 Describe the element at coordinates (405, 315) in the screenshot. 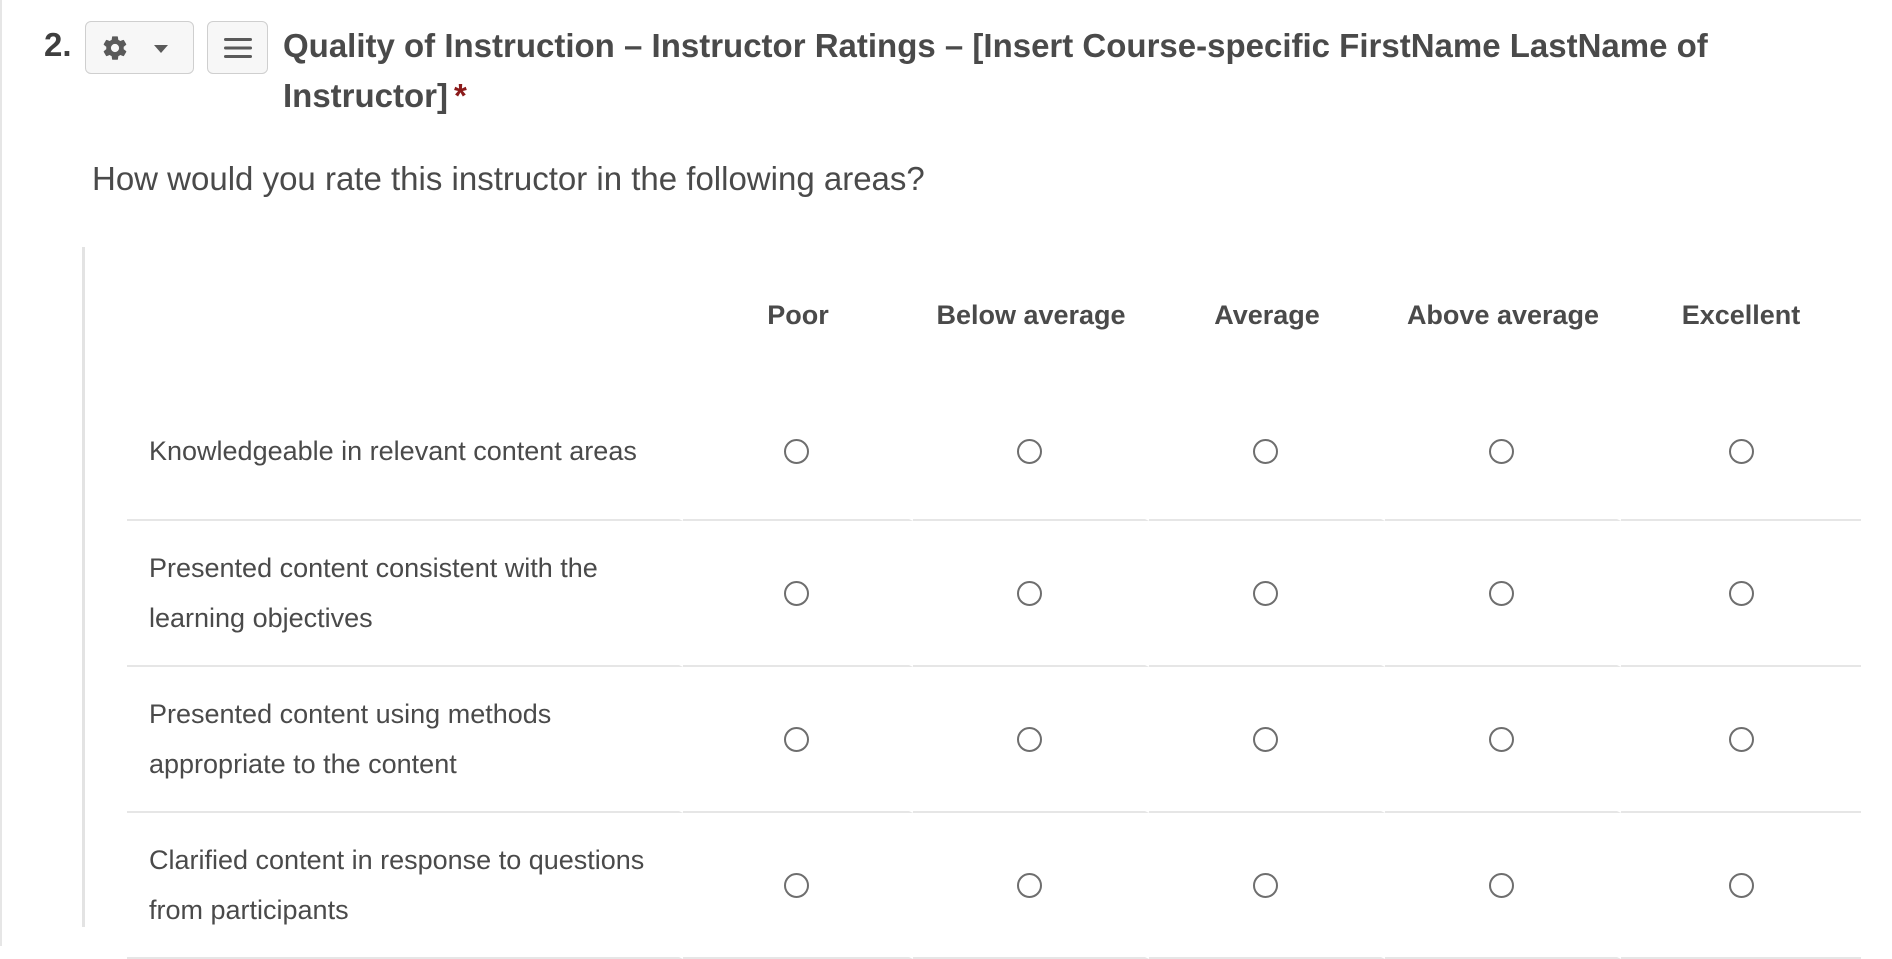

I see `statement-column-header` at that location.